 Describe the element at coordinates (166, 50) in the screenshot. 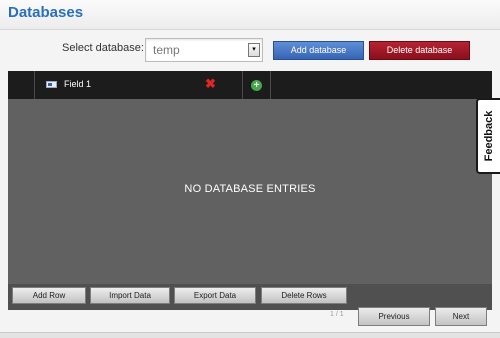

I see `database-select-value: temp` at that location.